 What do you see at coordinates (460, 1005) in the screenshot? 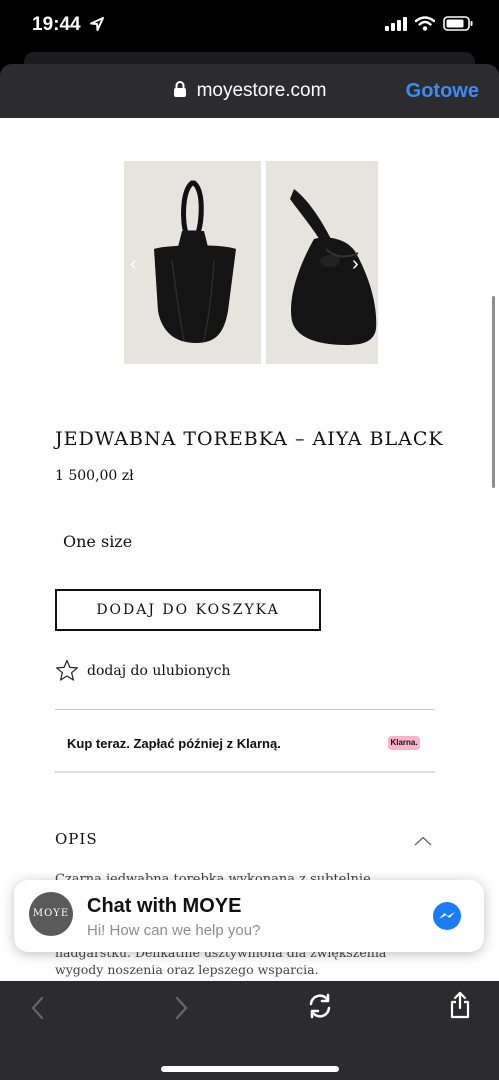
I see `share-icon` at bounding box center [460, 1005].